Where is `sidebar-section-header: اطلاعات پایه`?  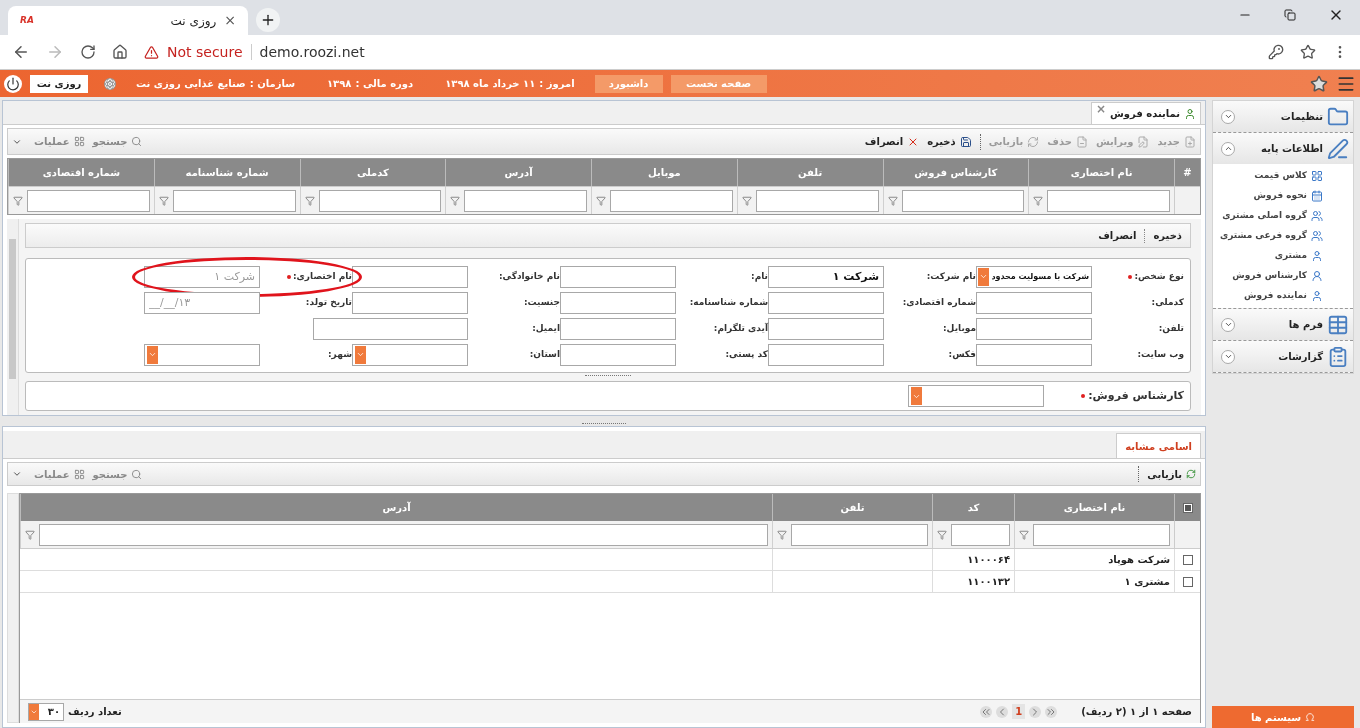 sidebar-section-header: اطلاعات پایه is located at coordinates (1283, 148).